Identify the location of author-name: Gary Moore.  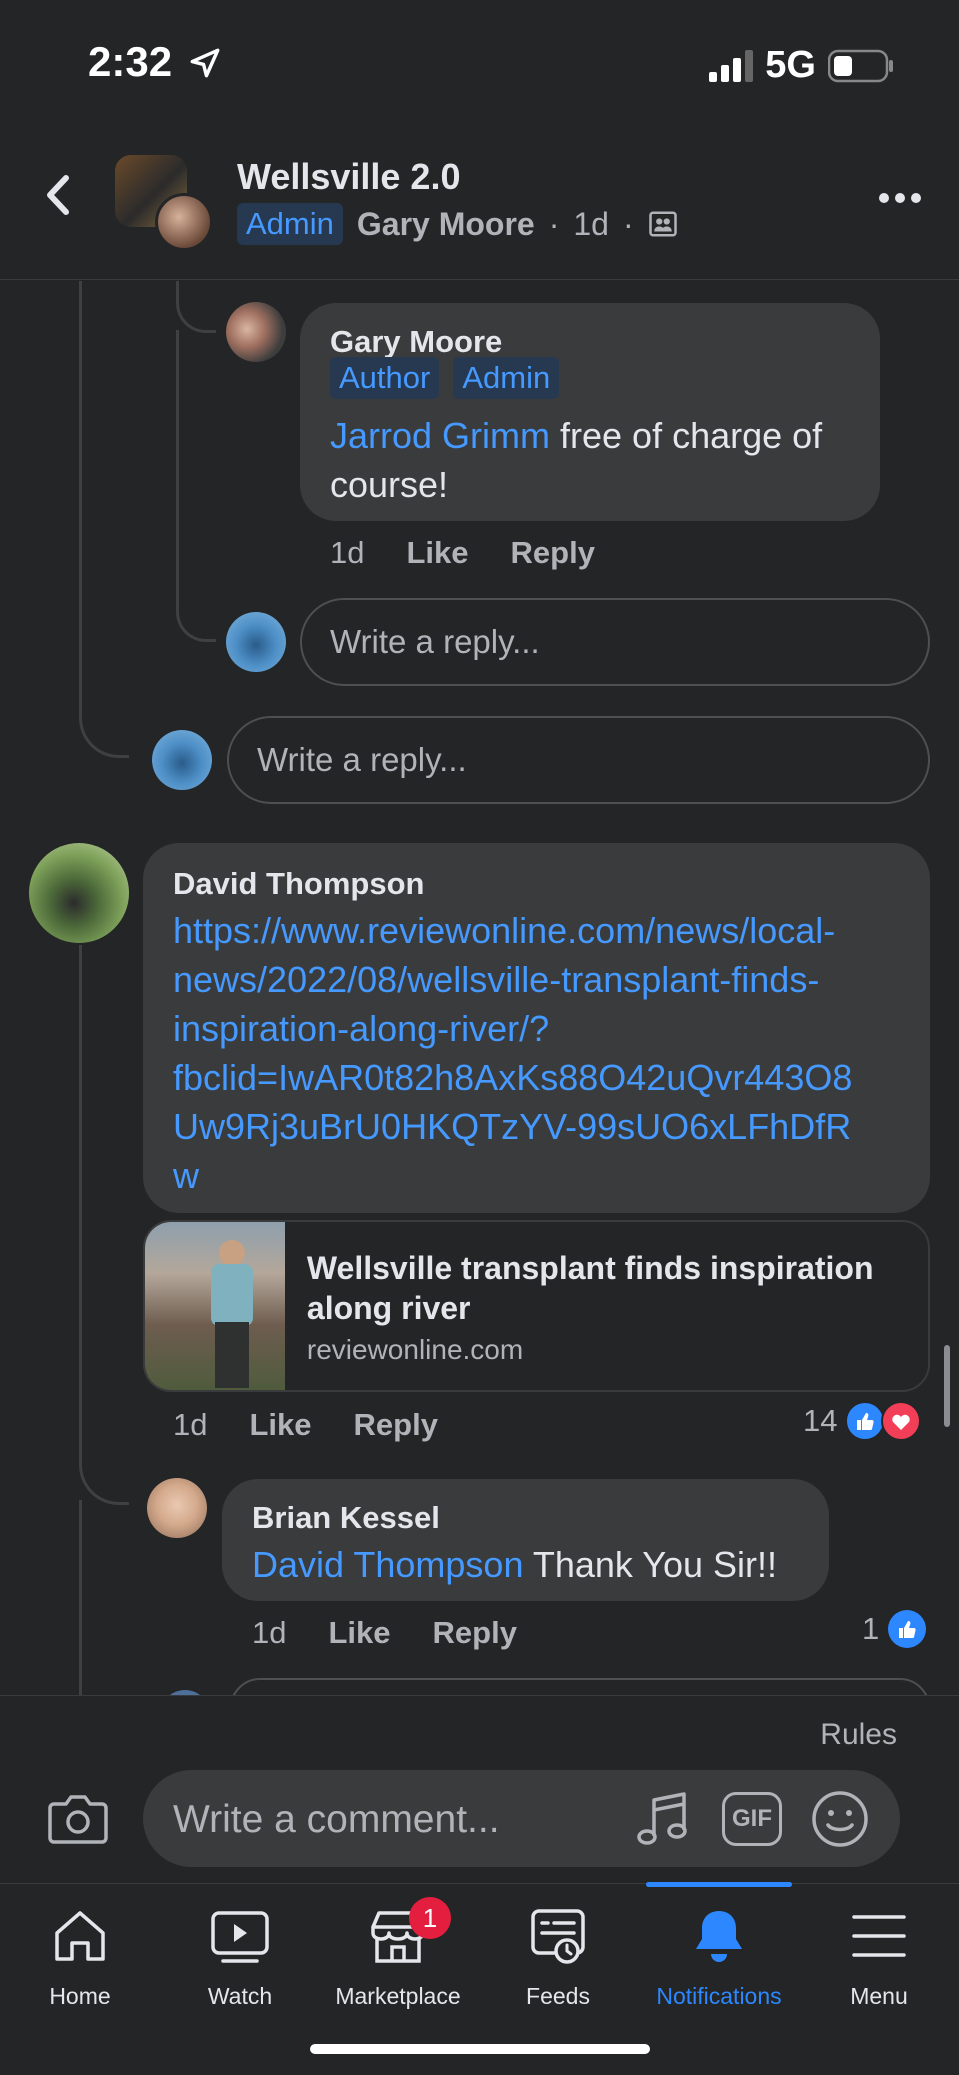
(446, 224).